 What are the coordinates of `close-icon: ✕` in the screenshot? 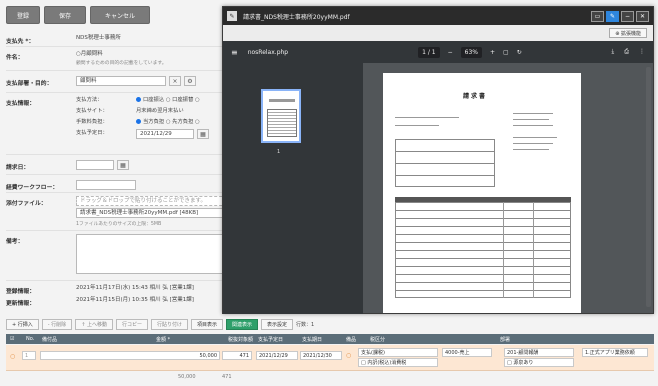 It's located at (642, 16).